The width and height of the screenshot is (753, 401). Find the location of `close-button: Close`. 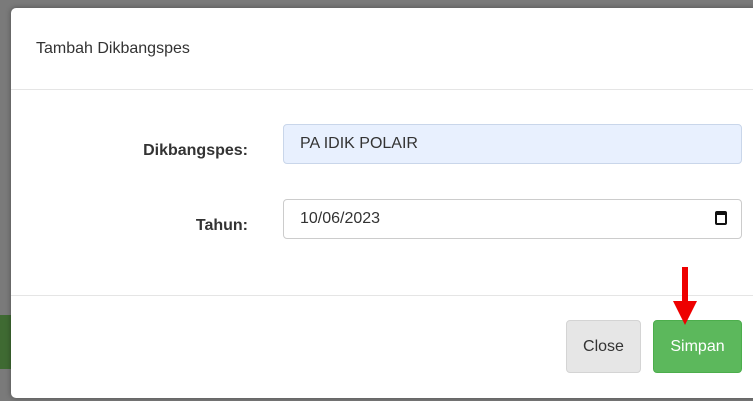

close-button: Close is located at coordinates (603, 346).